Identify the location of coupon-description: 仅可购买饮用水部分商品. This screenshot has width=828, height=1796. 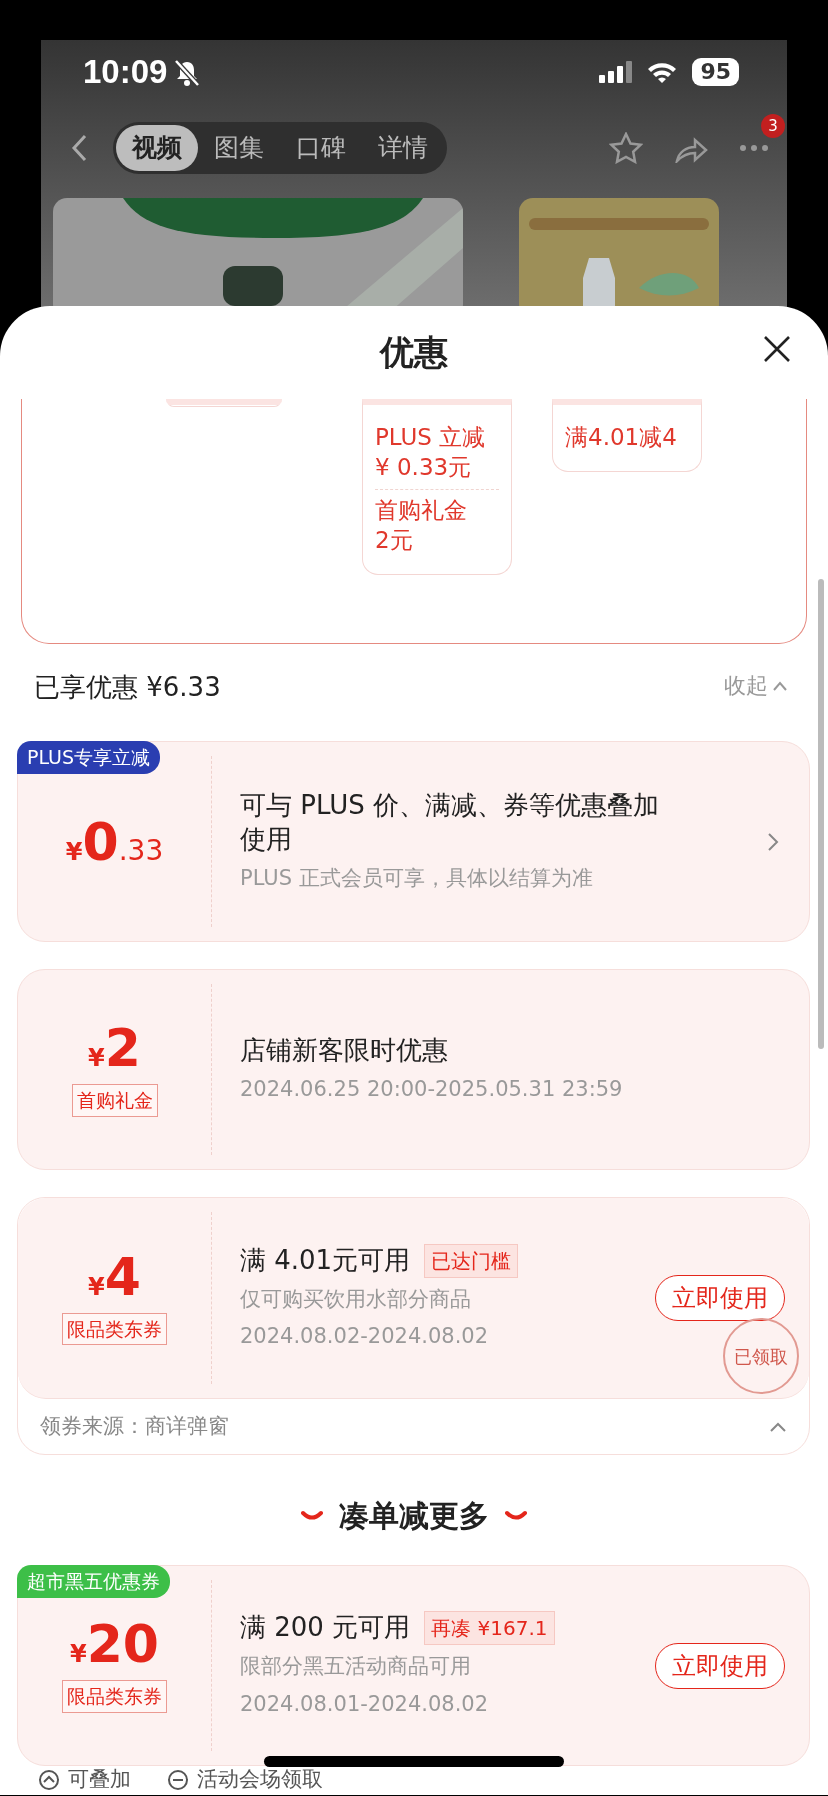
(356, 1299).